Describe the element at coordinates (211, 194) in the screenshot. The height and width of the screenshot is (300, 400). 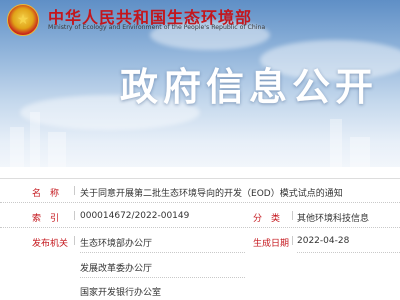
I see `document-title: 关于同意开展第二批生态环境导向的开发（EOD）模式试点的通知` at that location.